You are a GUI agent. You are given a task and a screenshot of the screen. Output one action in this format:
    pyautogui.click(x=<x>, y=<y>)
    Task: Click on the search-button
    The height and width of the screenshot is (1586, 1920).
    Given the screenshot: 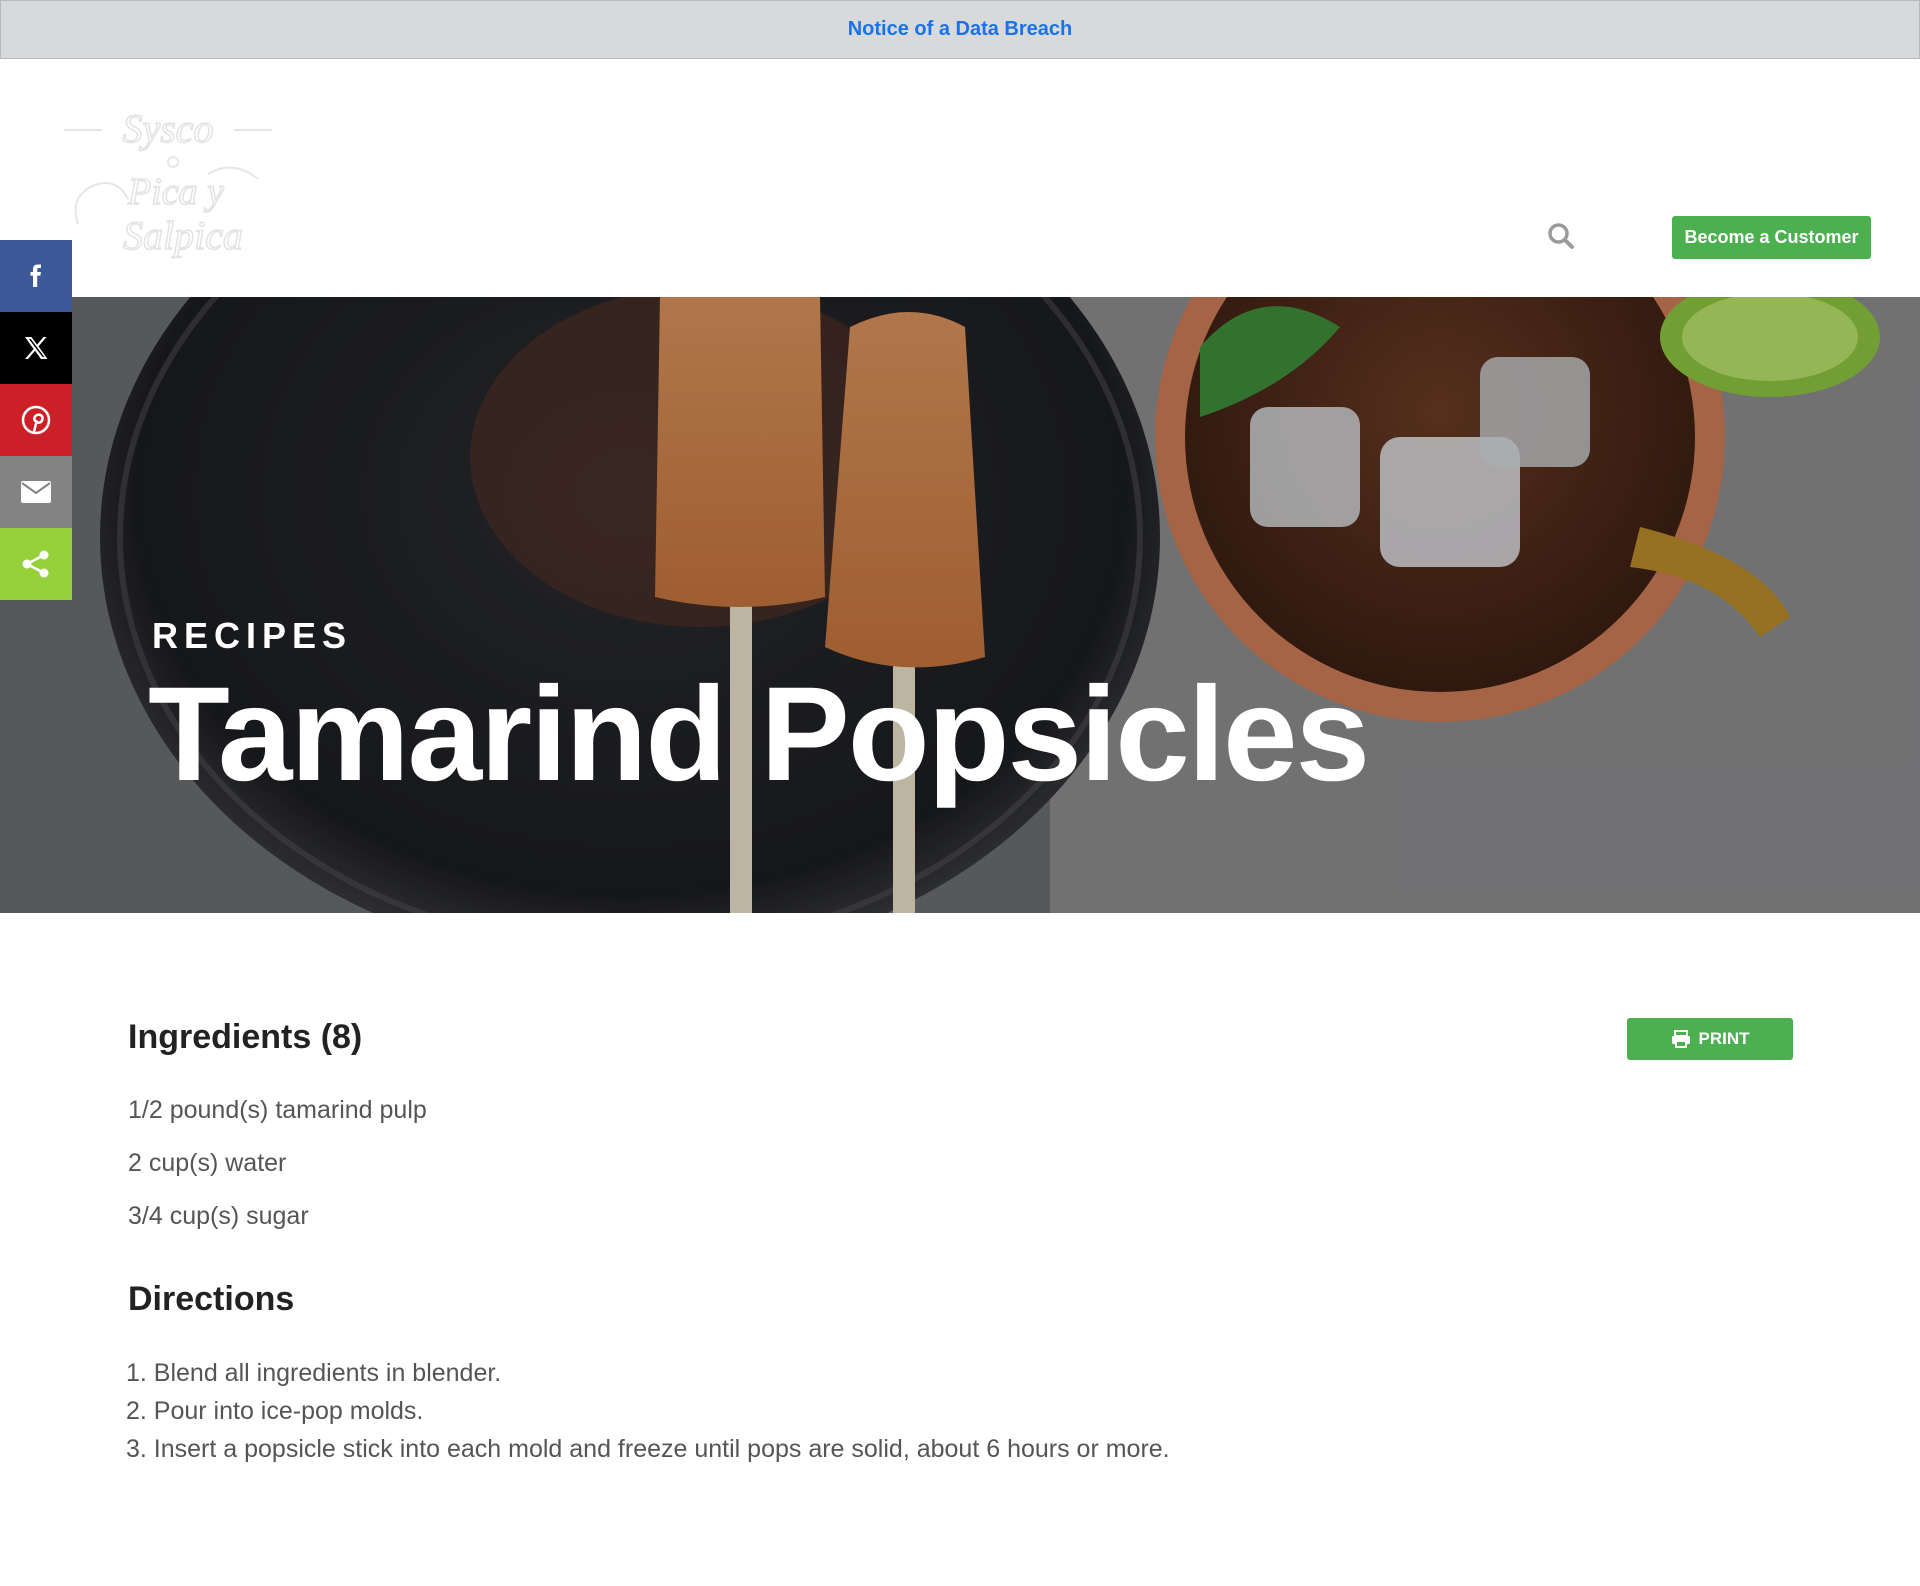 What is the action you would take?
    pyautogui.click(x=1561, y=236)
    